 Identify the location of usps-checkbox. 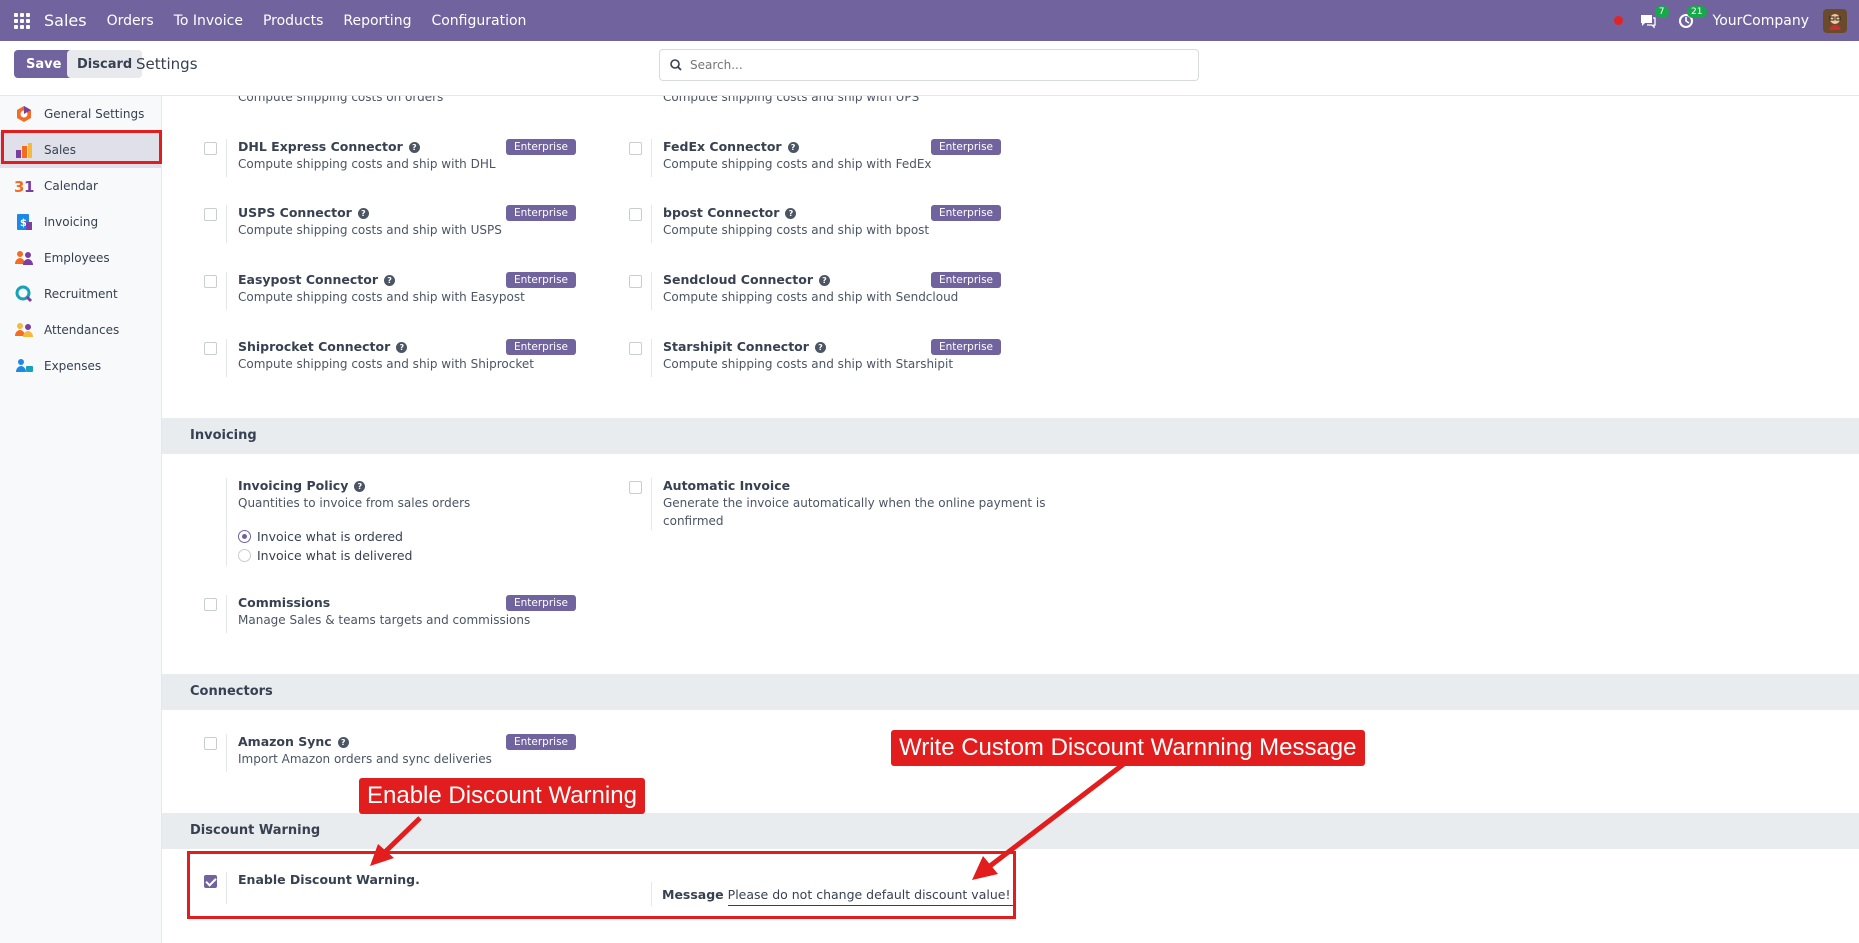
(210, 214).